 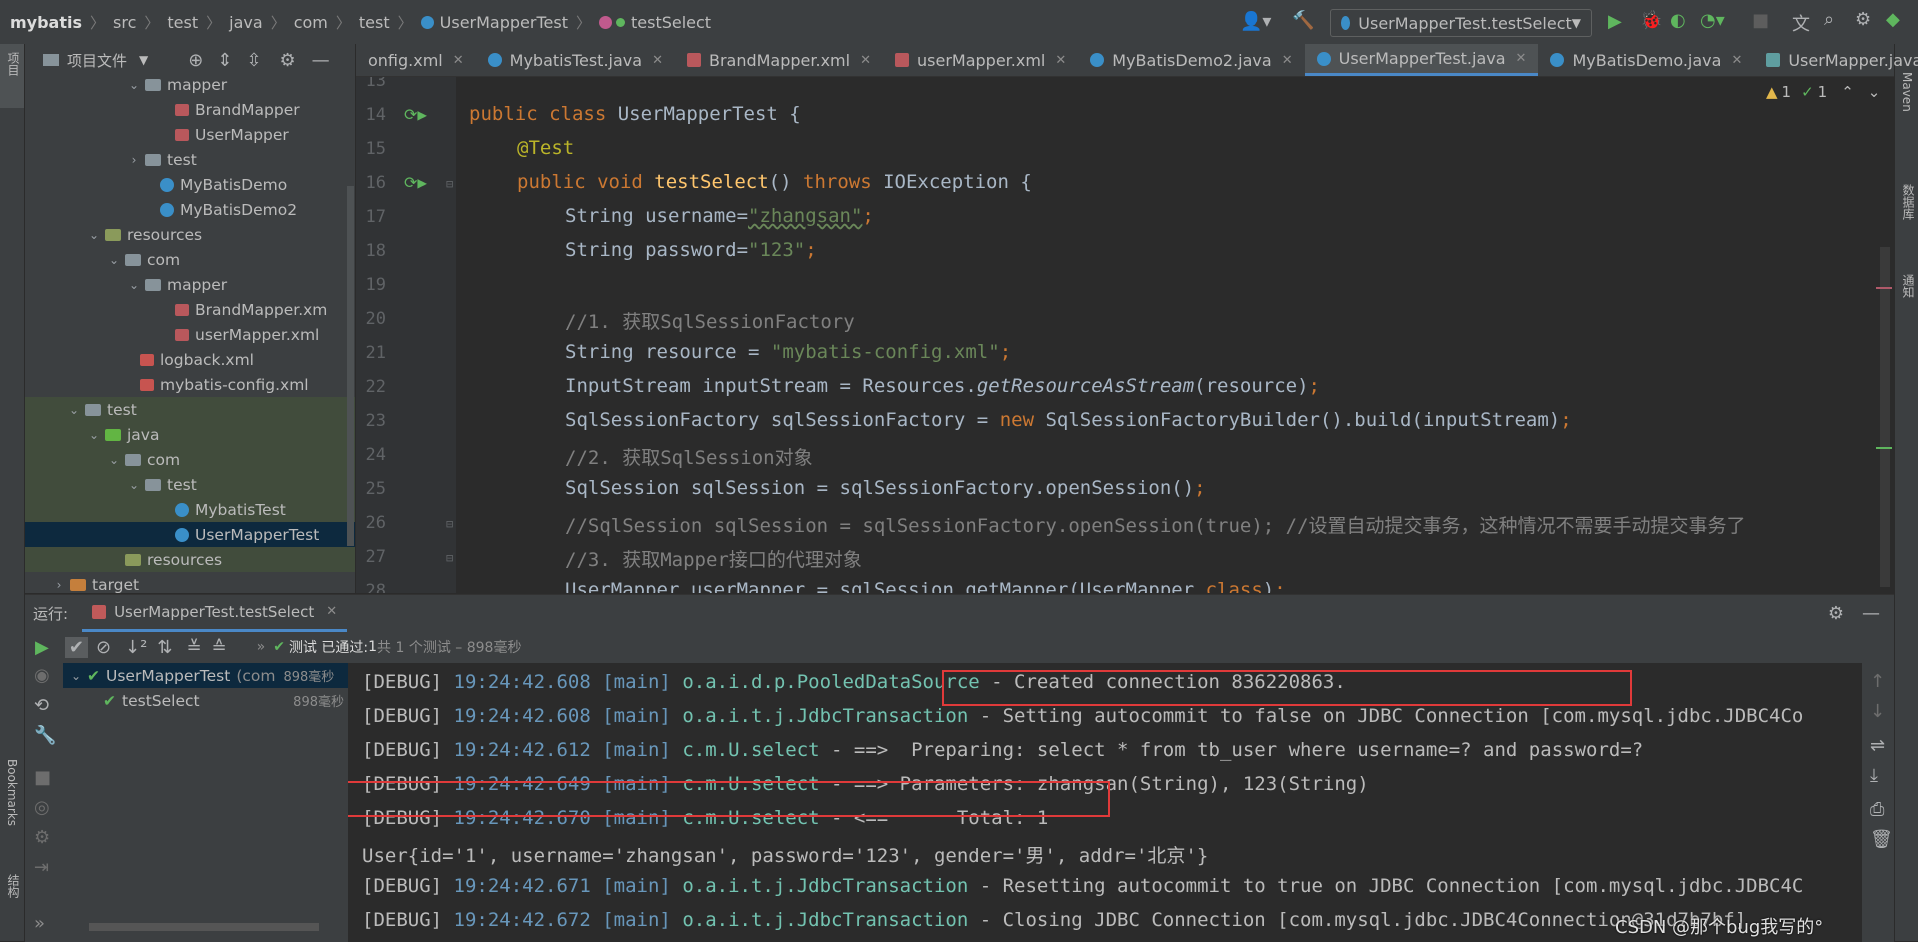 I want to click on project-tree-item: logback.xml, so click(x=190, y=359).